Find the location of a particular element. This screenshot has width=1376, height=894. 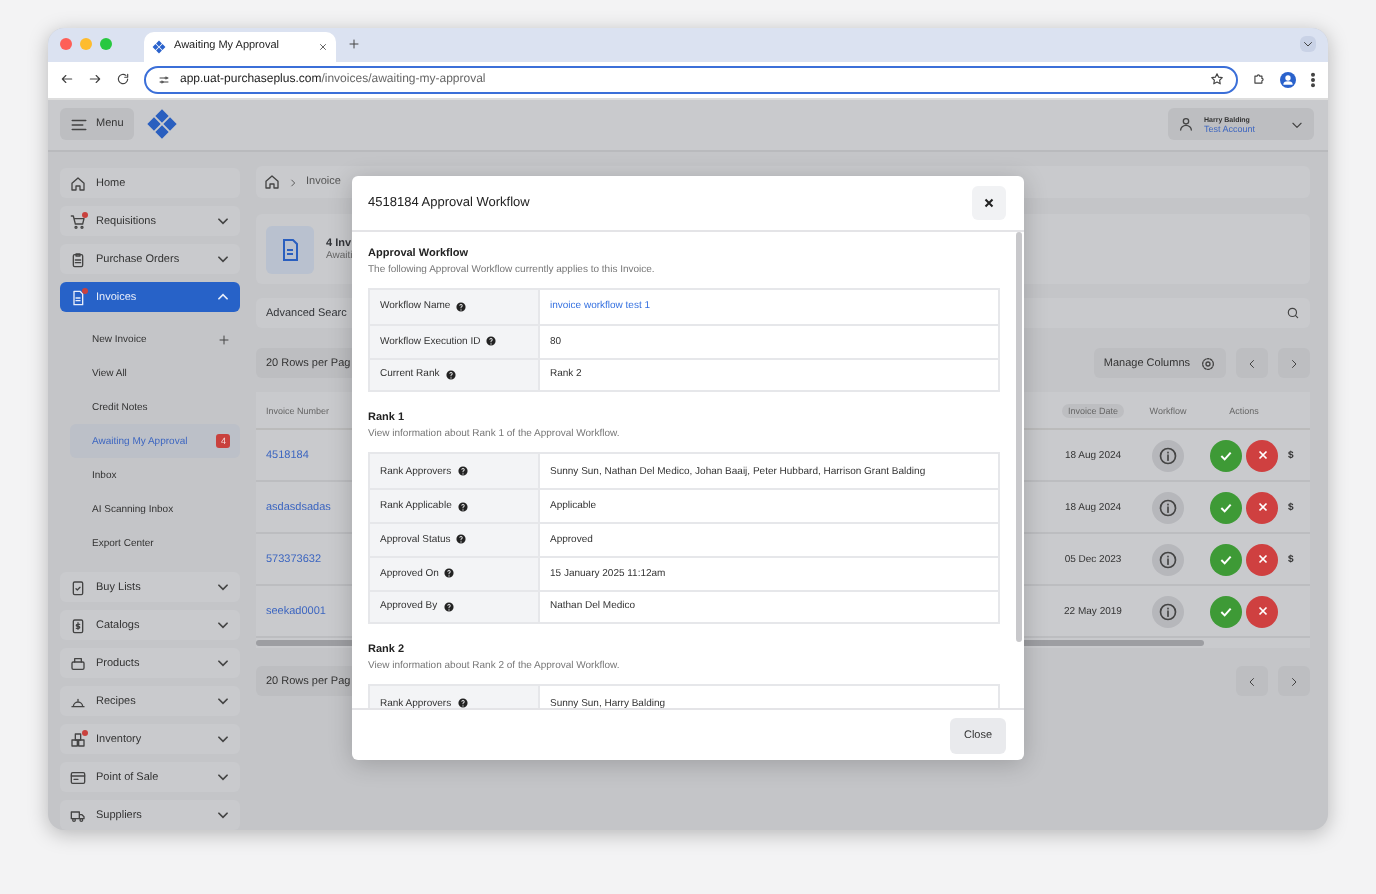

cloche-icon is located at coordinates (78, 701).